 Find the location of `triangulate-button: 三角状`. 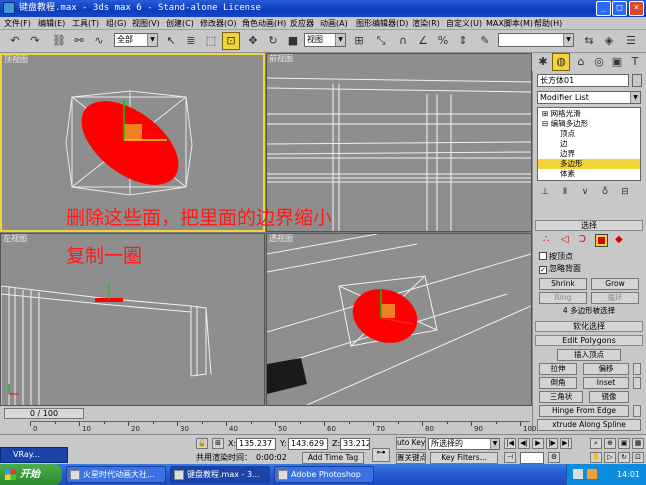

triangulate-button: 三角状 is located at coordinates (561, 397).